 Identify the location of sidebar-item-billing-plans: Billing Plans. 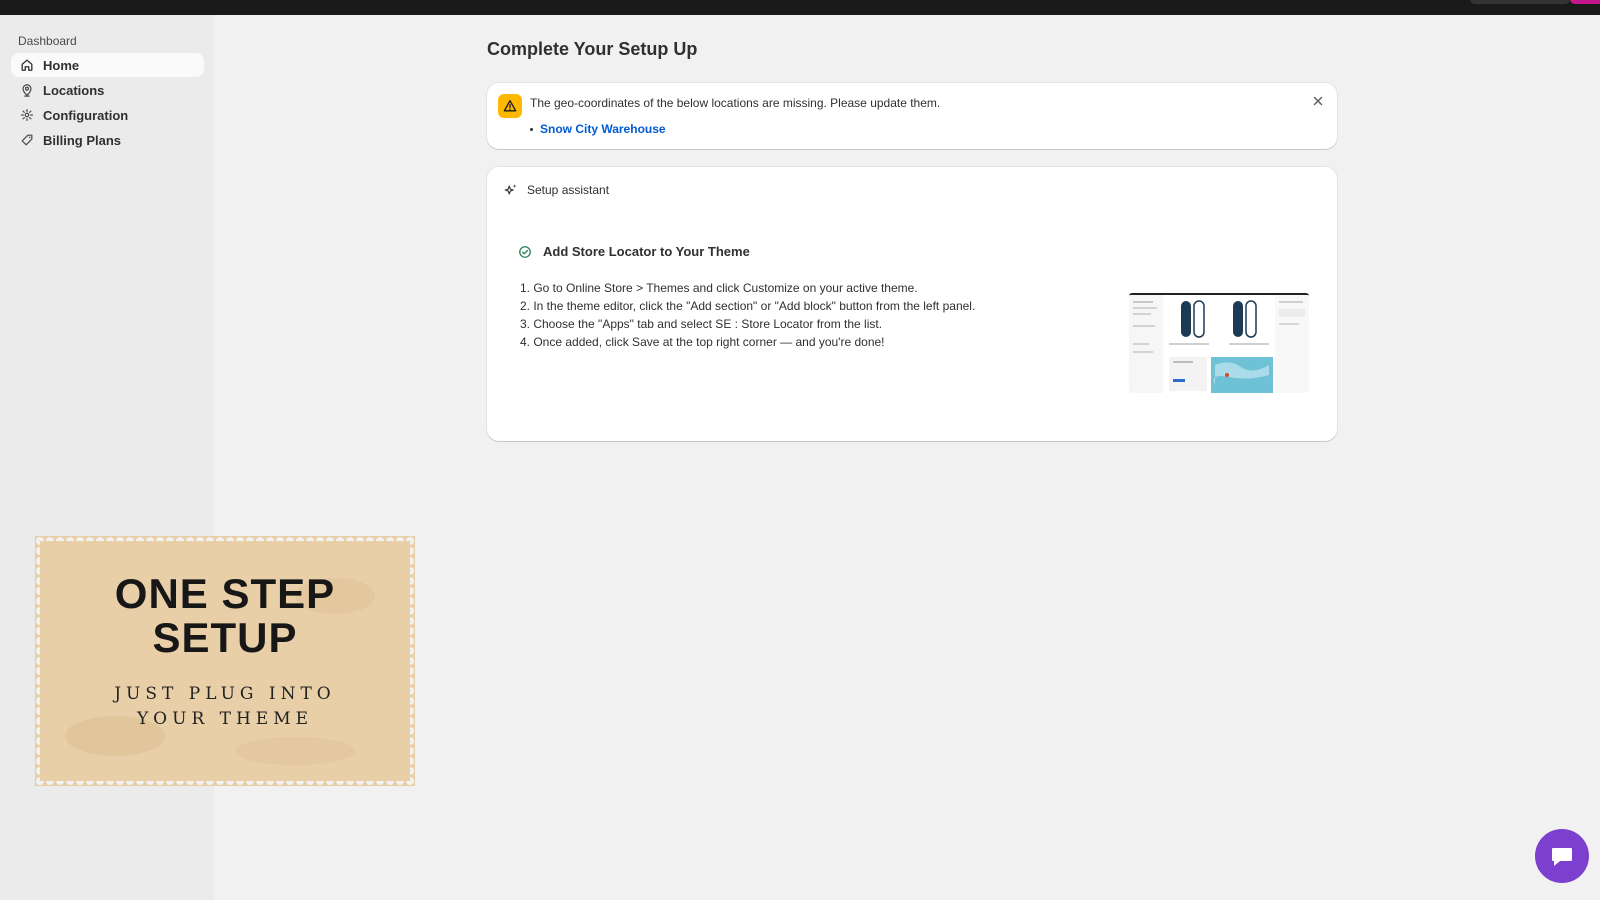
(107, 140).